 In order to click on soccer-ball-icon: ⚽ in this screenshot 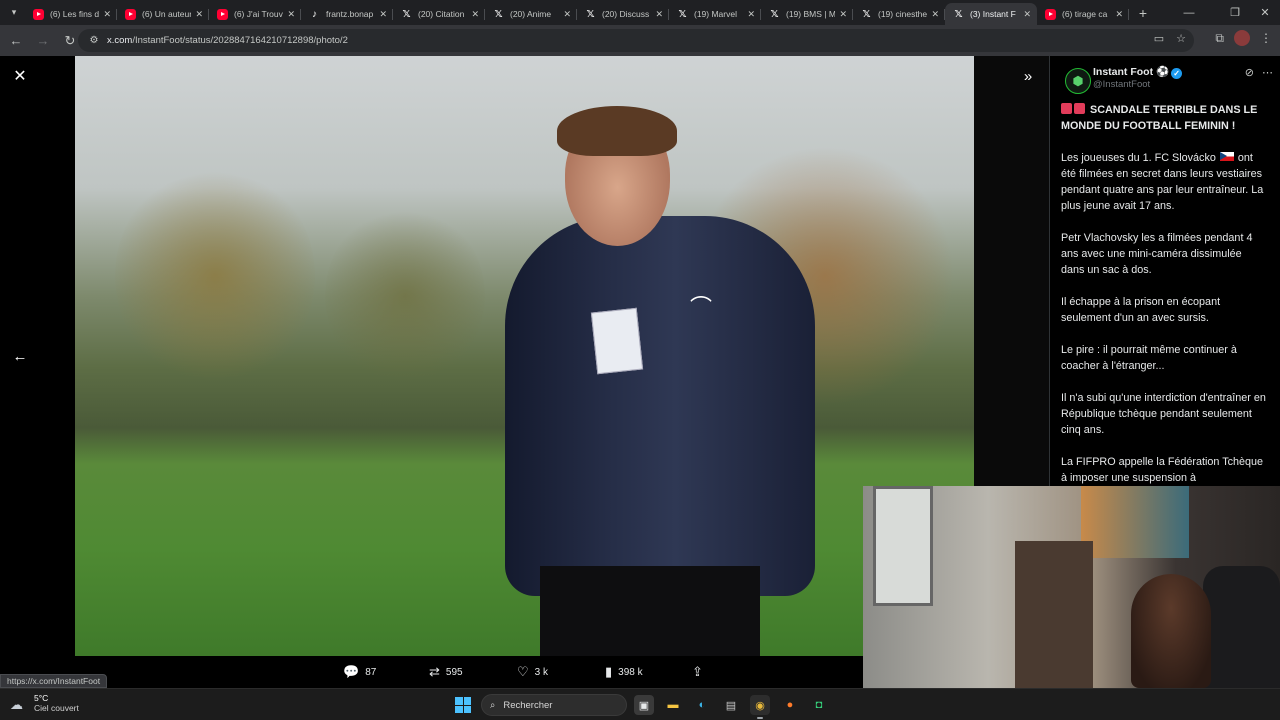, I will do `click(1163, 72)`.